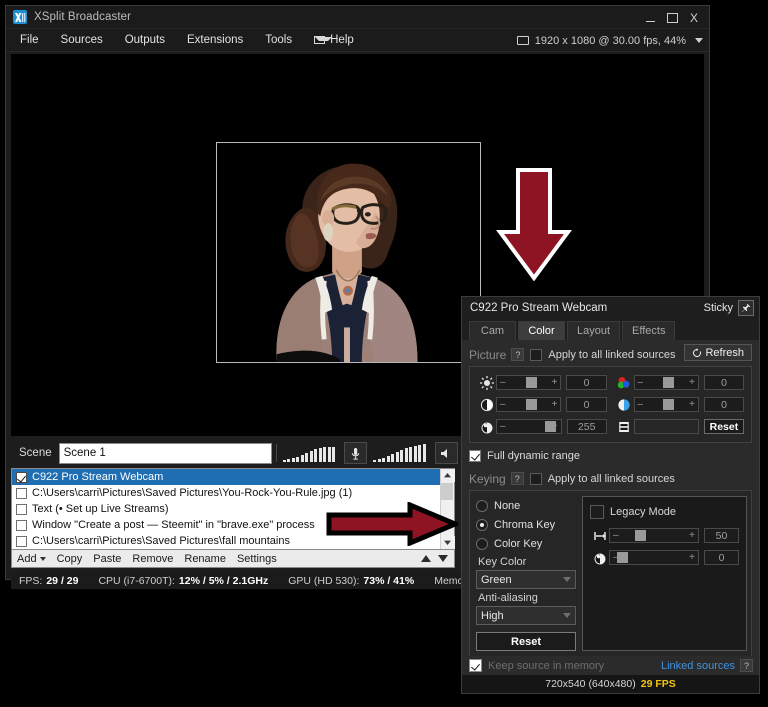 The image size is (768, 707). What do you see at coordinates (526, 543) in the screenshot?
I see `keying-mode-color: Color Key` at bounding box center [526, 543].